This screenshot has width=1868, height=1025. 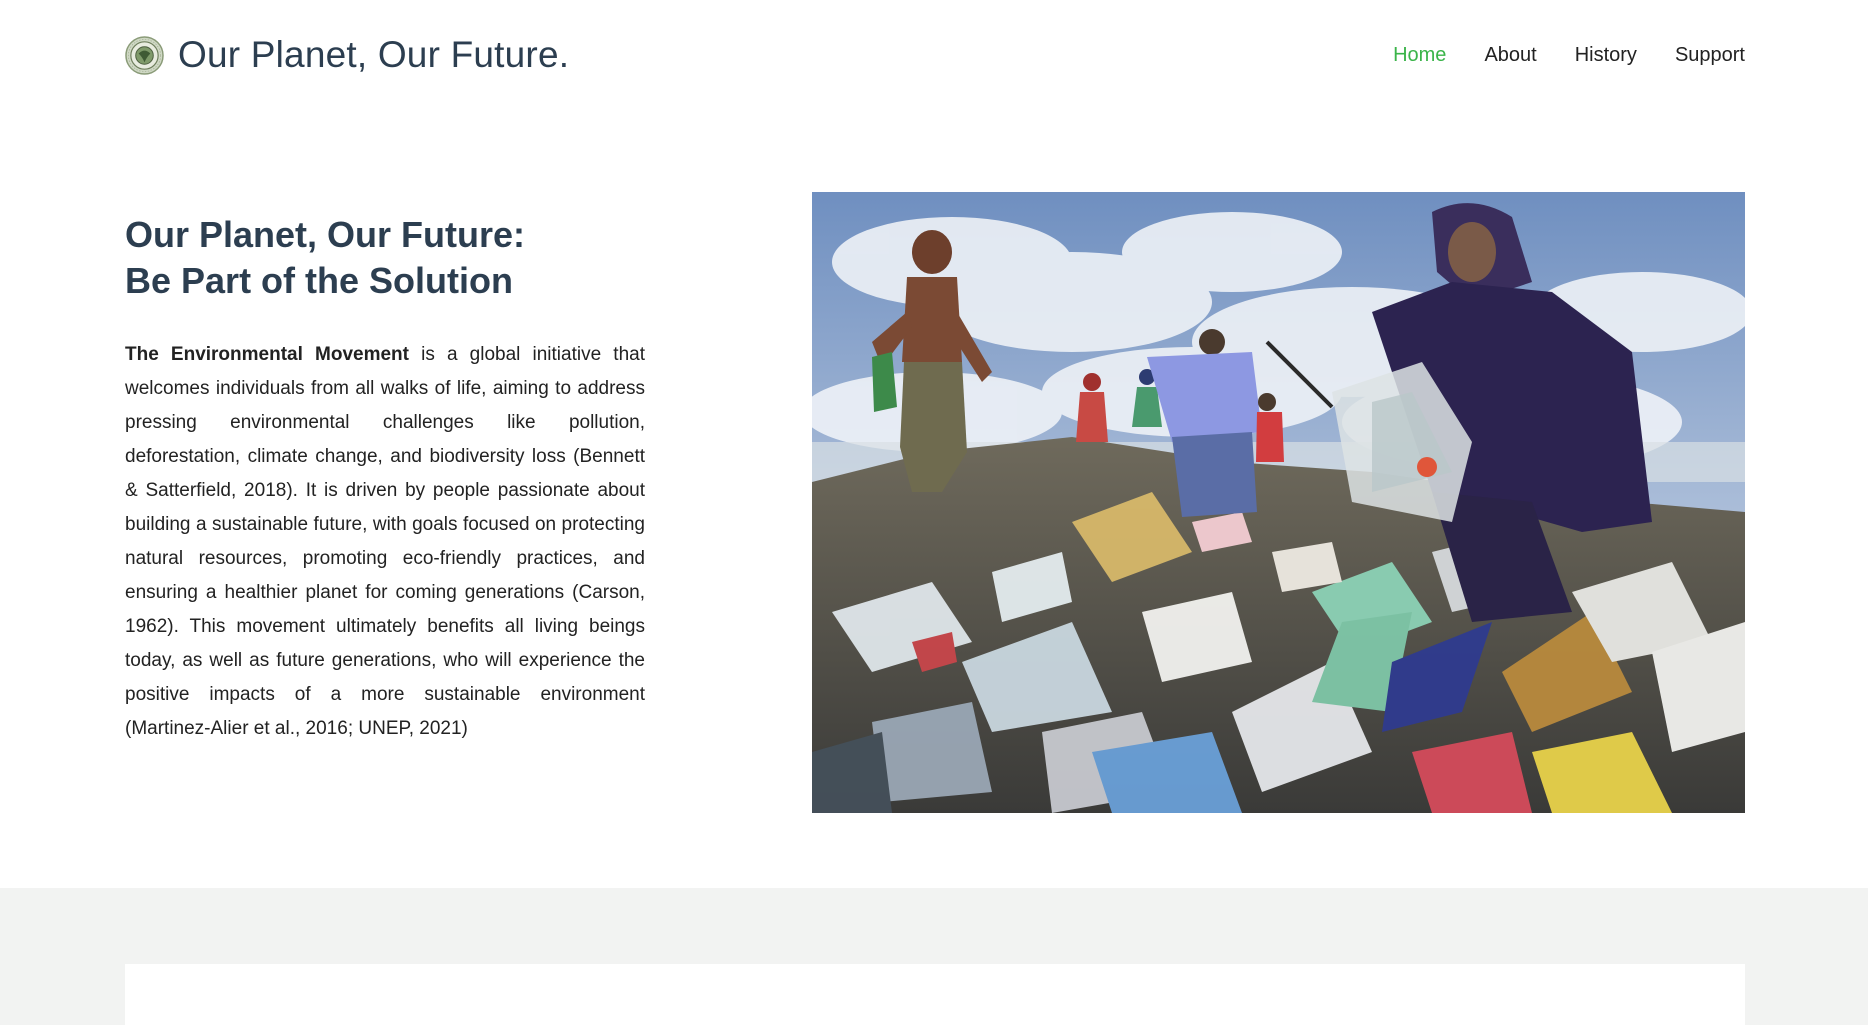 I want to click on globe-seal-icon, so click(x=144, y=55).